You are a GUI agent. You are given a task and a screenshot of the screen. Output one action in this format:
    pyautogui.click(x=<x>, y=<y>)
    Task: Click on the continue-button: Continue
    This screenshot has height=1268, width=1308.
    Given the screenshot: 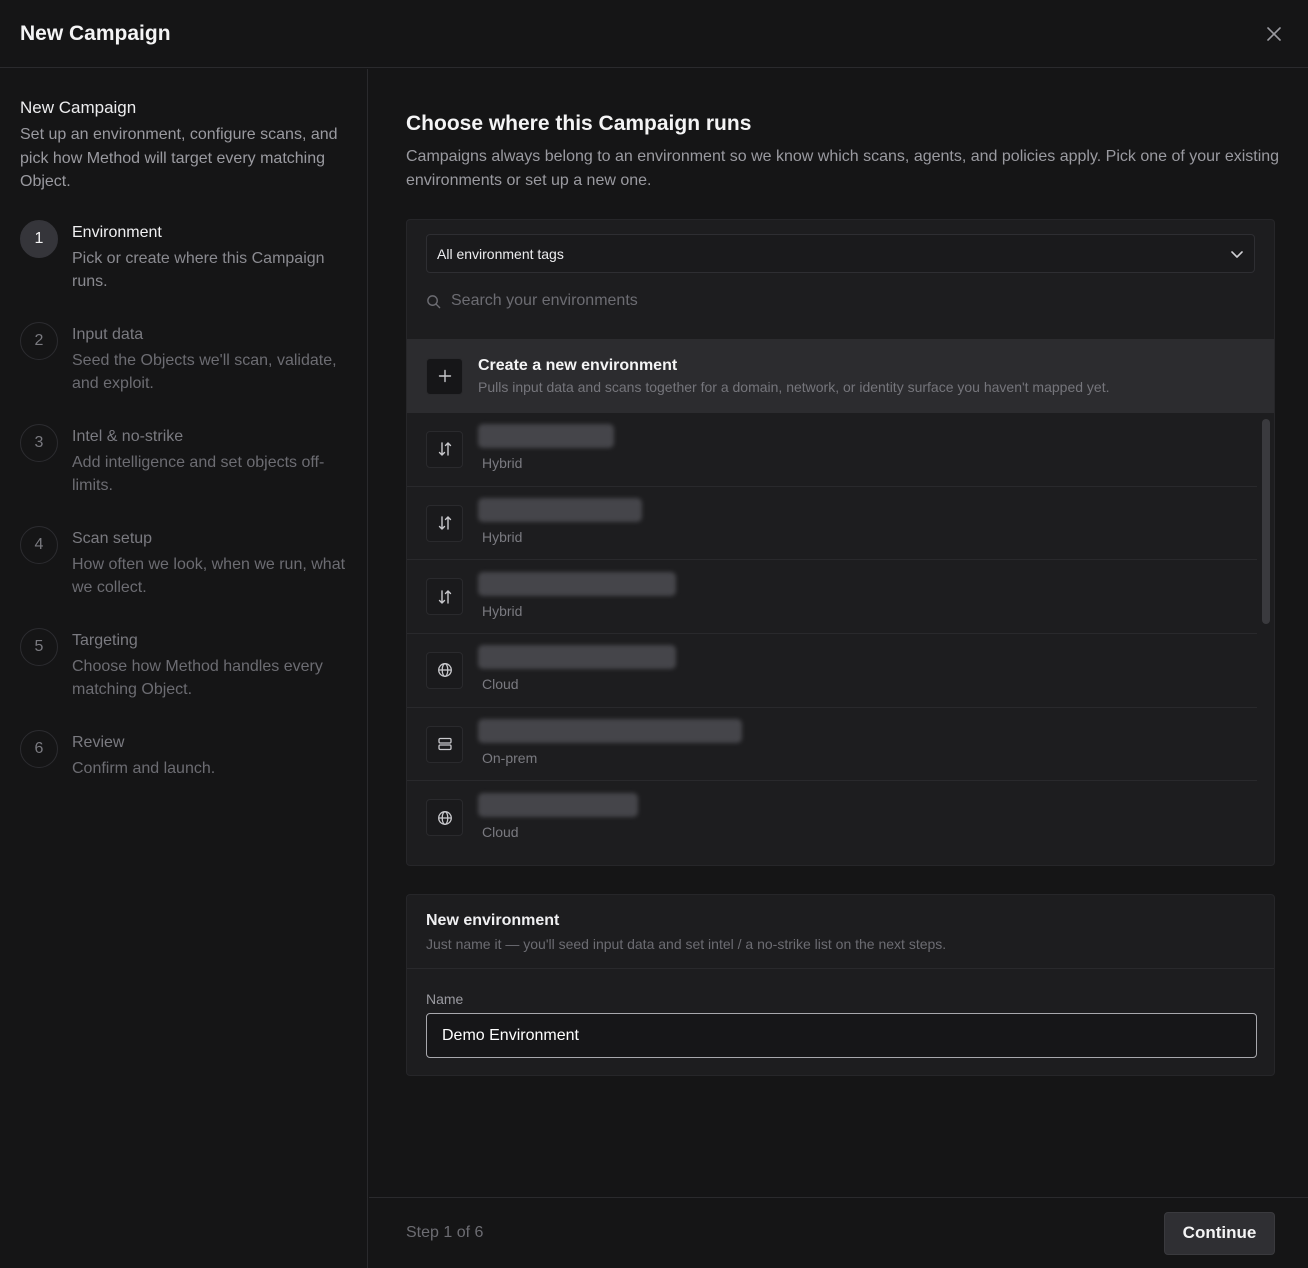 What is the action you would take?
    pyautogui.click(x=1219, y=1233)
    